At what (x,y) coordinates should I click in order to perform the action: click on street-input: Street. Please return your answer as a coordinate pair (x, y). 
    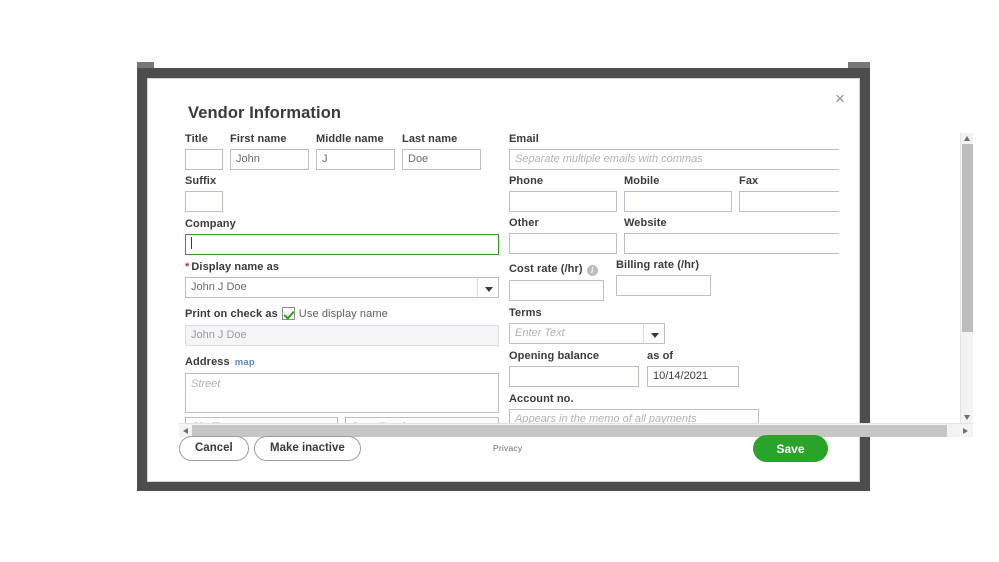
    Looking at the image, I should click on (342, 393).